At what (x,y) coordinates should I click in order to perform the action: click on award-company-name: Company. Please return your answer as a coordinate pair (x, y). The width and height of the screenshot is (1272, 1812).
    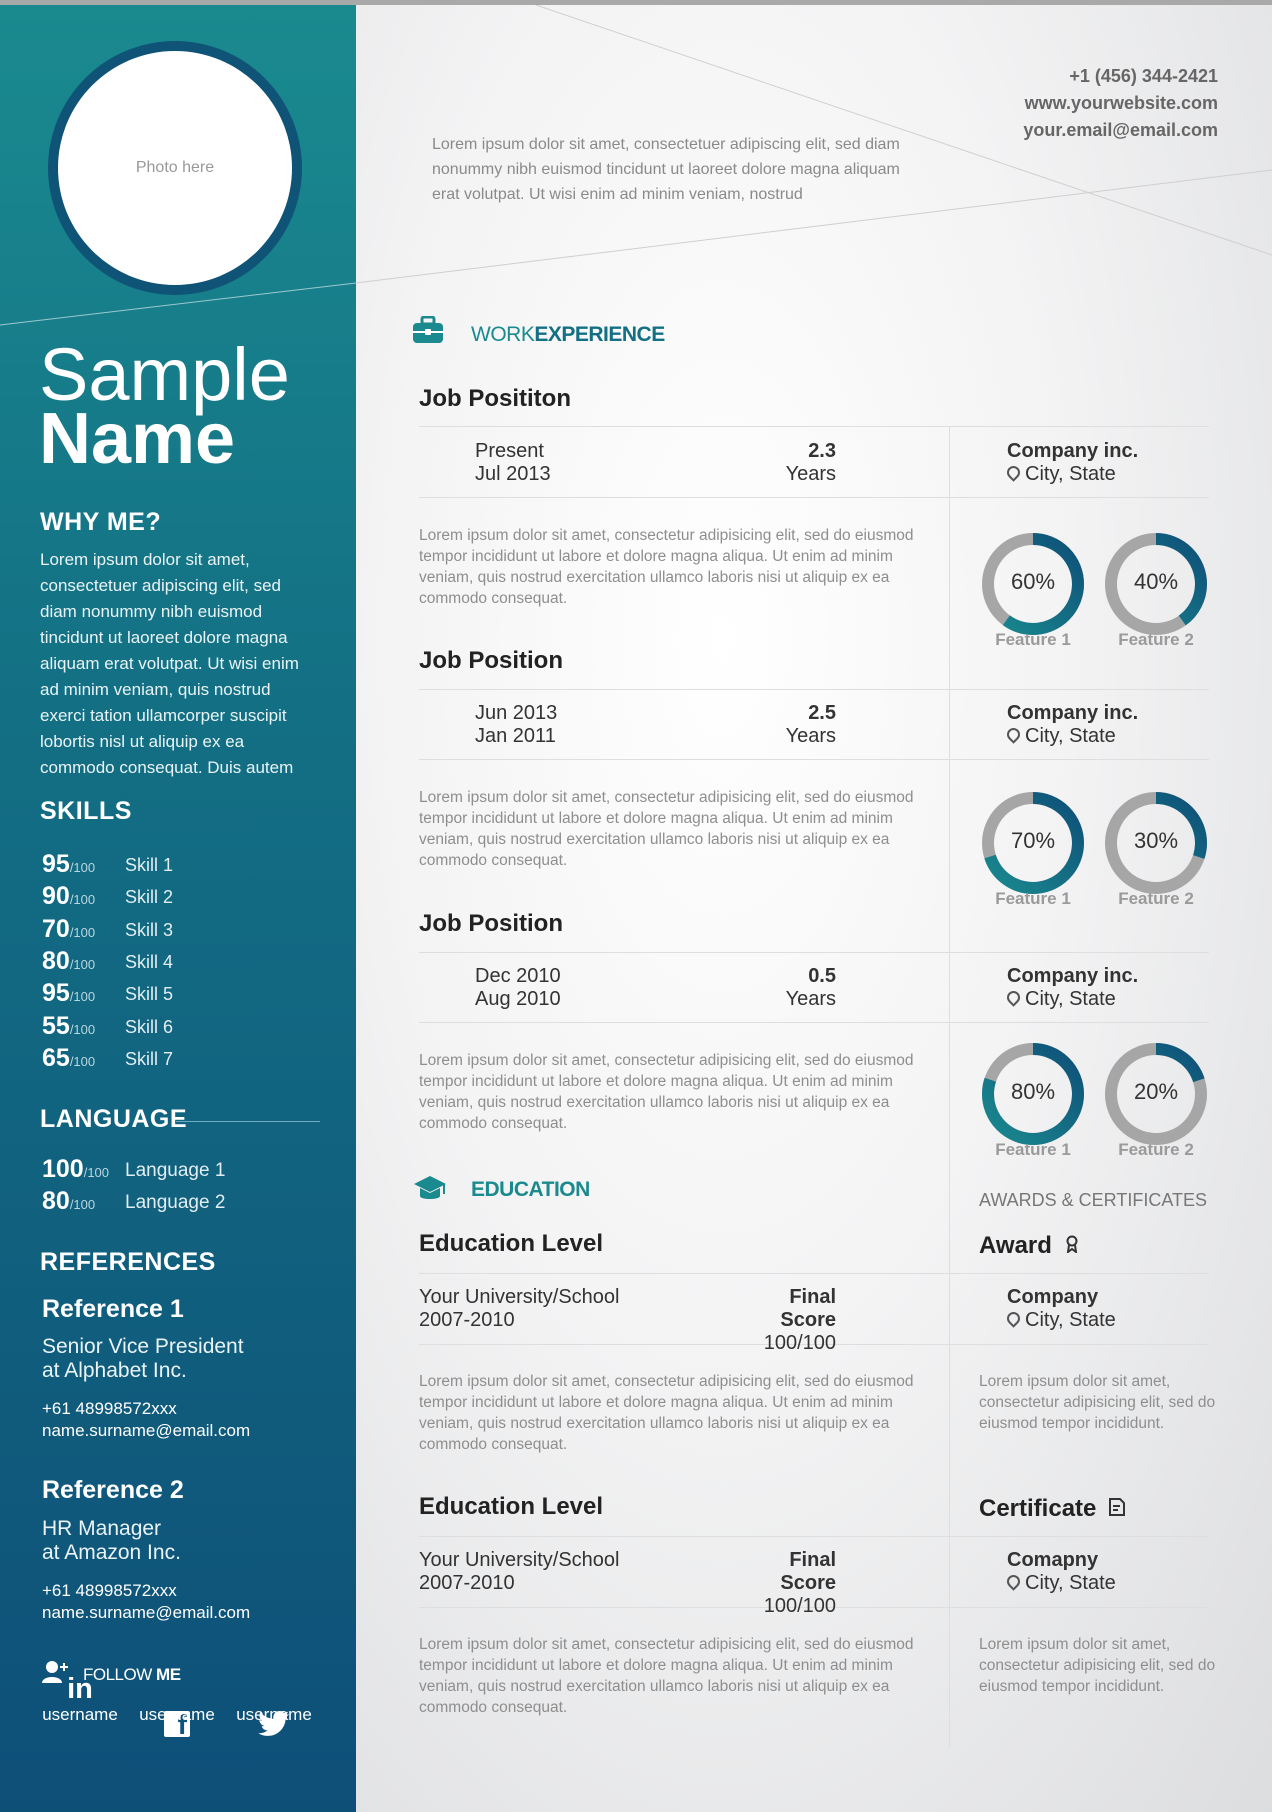
    Looking at the image, I should click on (1053, 1297).